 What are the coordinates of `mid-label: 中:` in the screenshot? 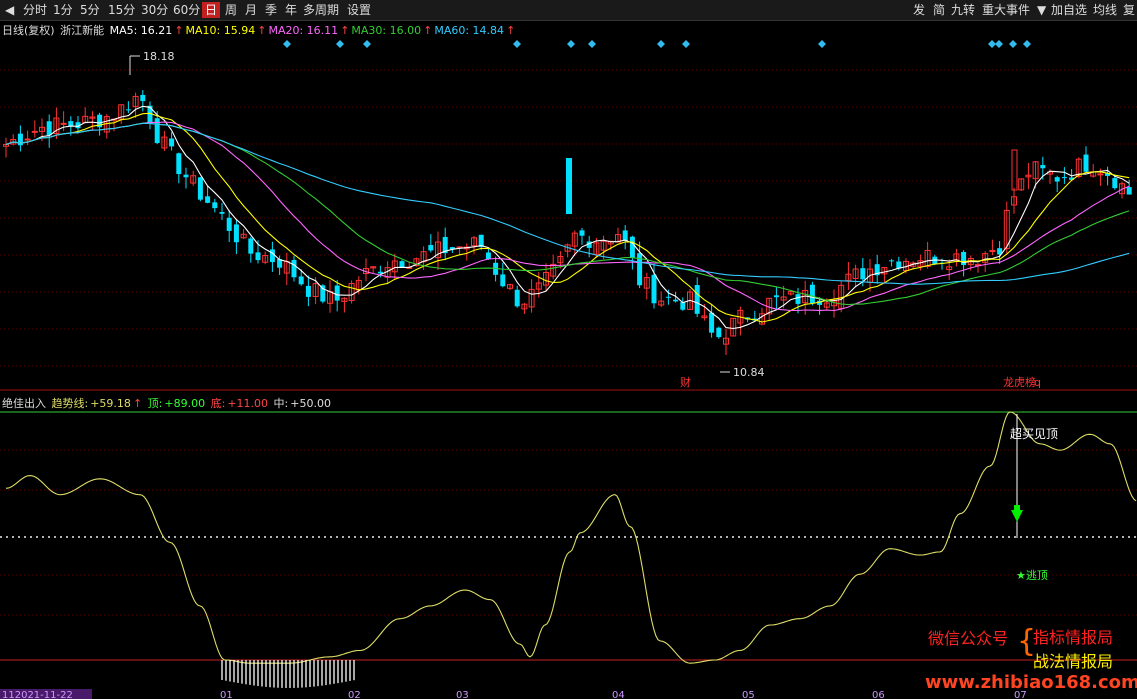 It's located at (281, 403).